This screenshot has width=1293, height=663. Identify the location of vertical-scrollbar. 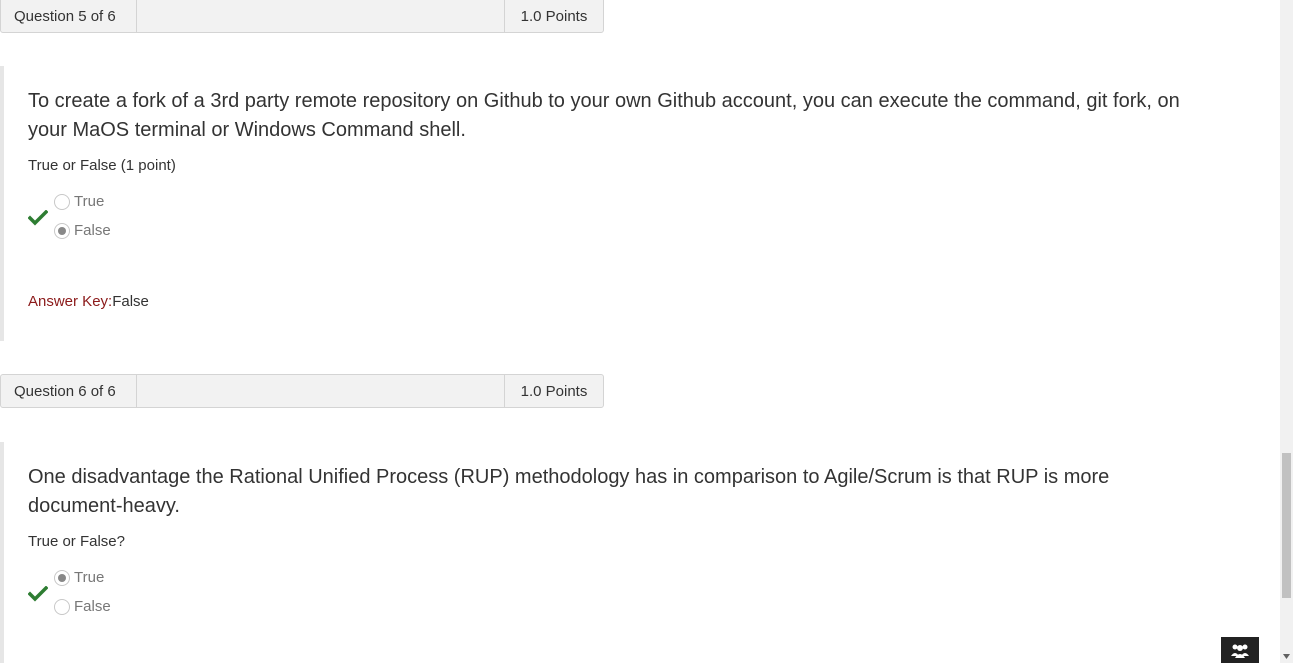
(1286, 331).